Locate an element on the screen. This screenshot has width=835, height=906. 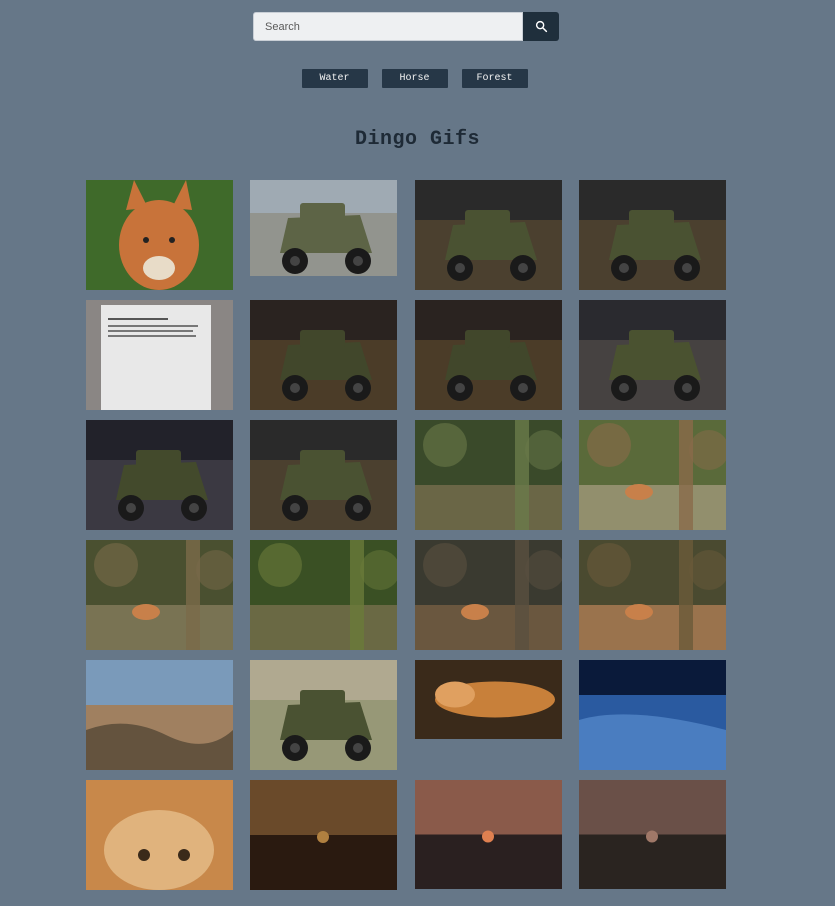
tag-button-forest: Forest is located at coordinates (494, 78).